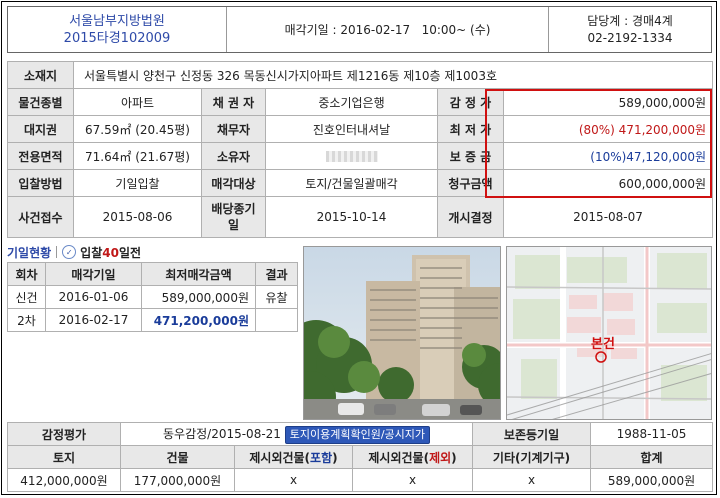  I want to click on auction-status: 기일현황 ✓ 입찰40일전, so click(74, 252).